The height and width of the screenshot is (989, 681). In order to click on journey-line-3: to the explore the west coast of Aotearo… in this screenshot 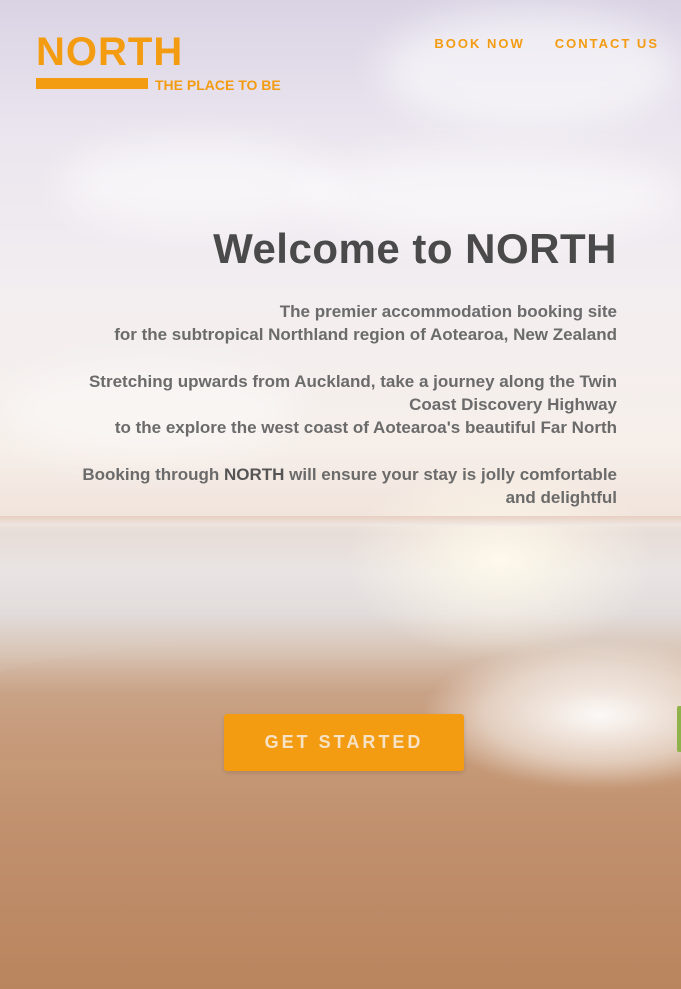, I will do `click(365, 427)`.